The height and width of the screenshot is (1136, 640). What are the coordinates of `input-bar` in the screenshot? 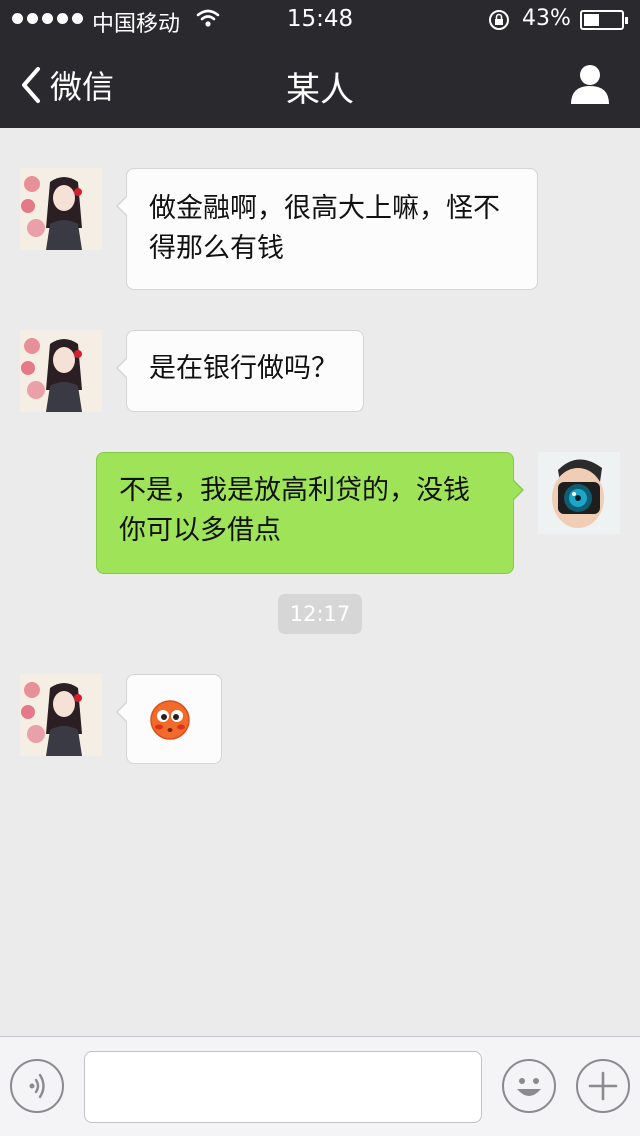 It's located at (320, 1086).